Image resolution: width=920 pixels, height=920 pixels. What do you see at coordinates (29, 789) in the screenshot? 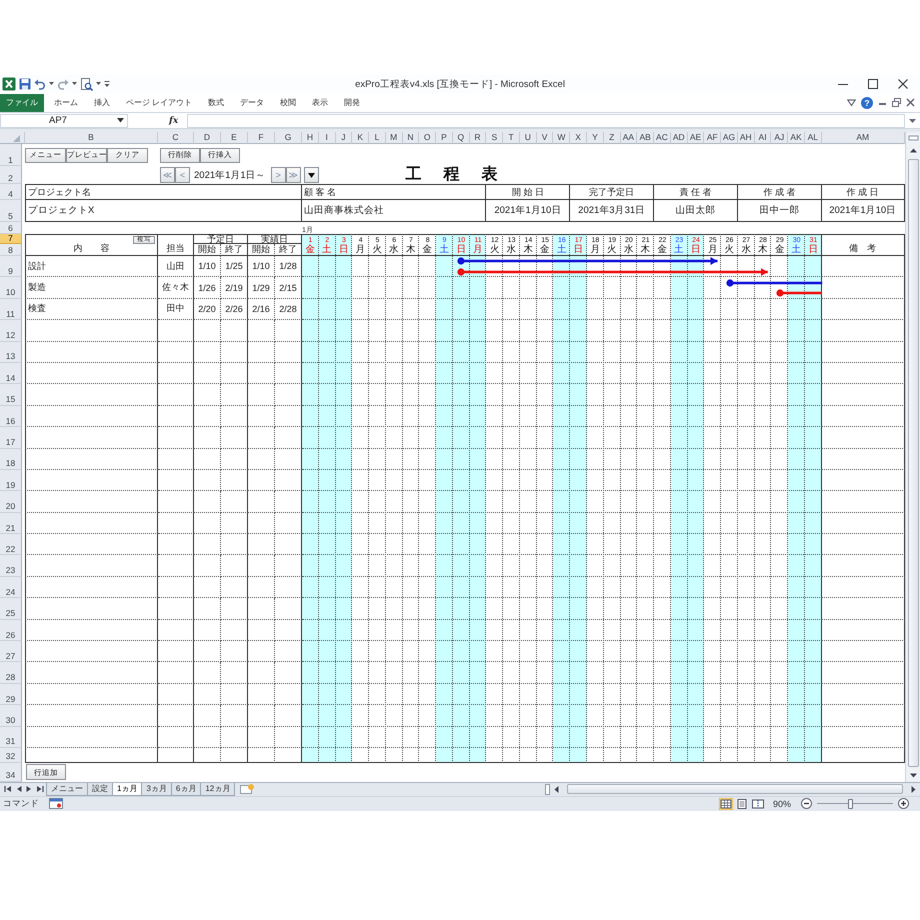
I see `next-sheet-icon` at bounding box center [29, 789].